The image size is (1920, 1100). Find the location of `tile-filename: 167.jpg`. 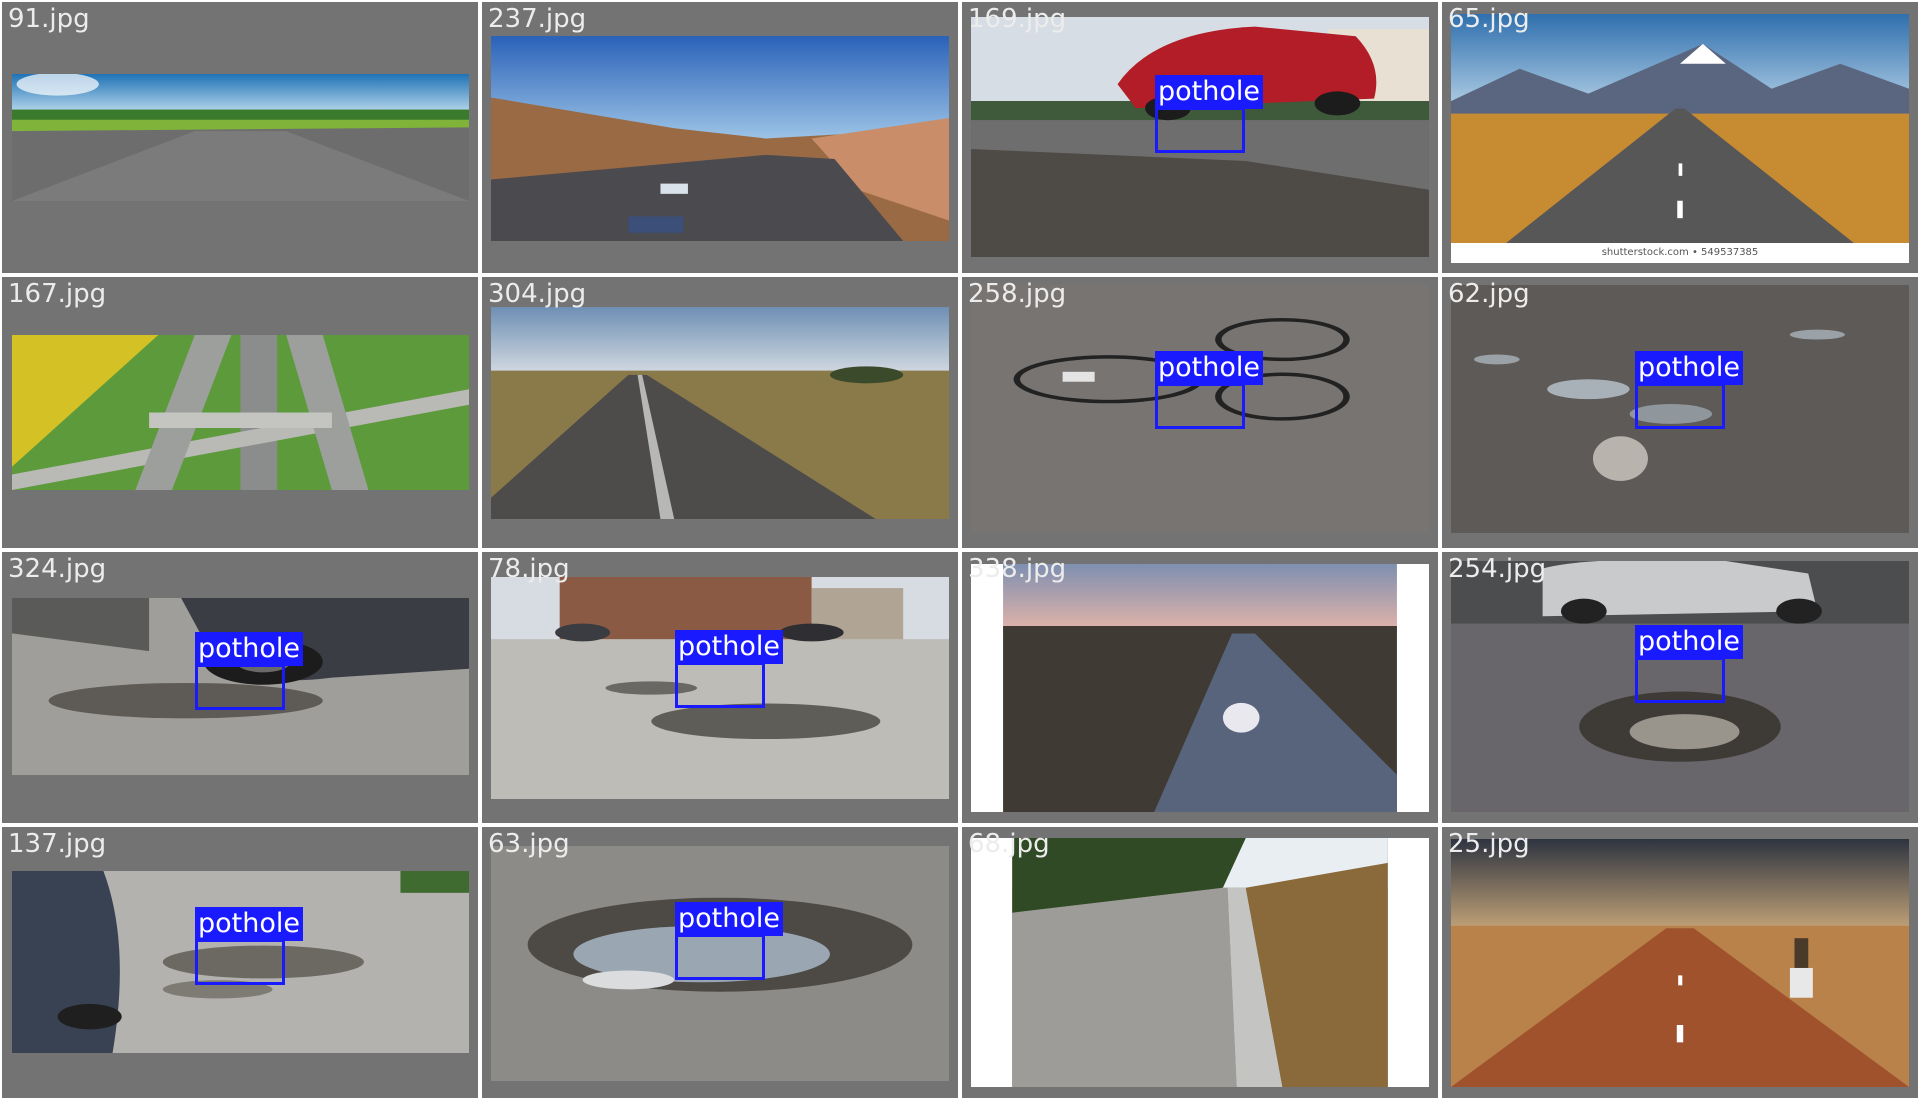

tile-filename: 167.jpg is located at coordinates (57, 294).